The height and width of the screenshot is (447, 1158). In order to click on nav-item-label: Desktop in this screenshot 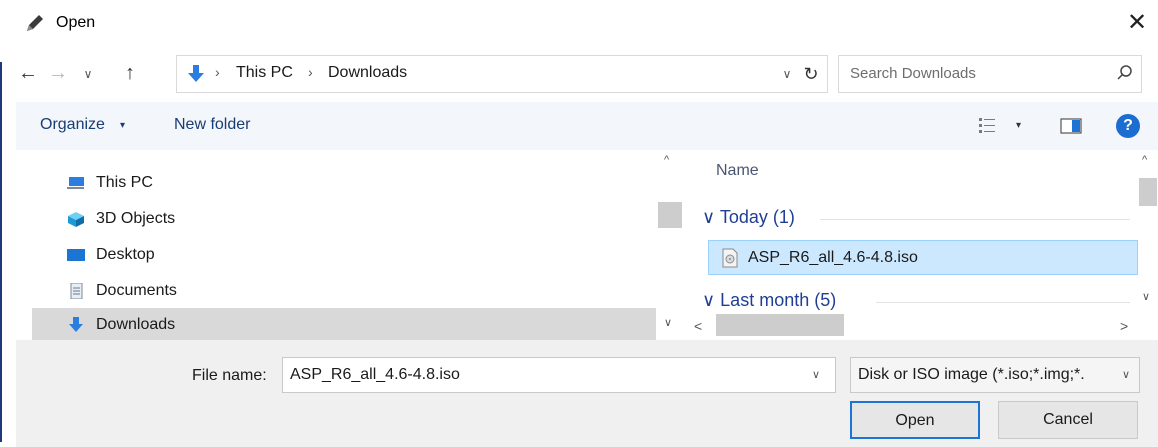, I will do `click(125, 254)`.